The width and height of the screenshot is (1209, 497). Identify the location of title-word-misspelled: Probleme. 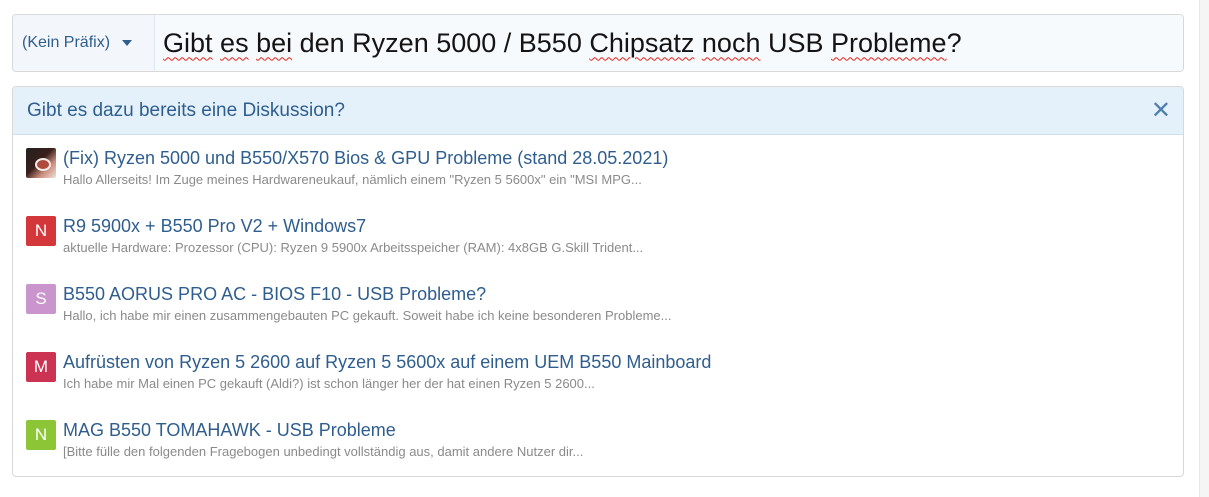
(889, 42).